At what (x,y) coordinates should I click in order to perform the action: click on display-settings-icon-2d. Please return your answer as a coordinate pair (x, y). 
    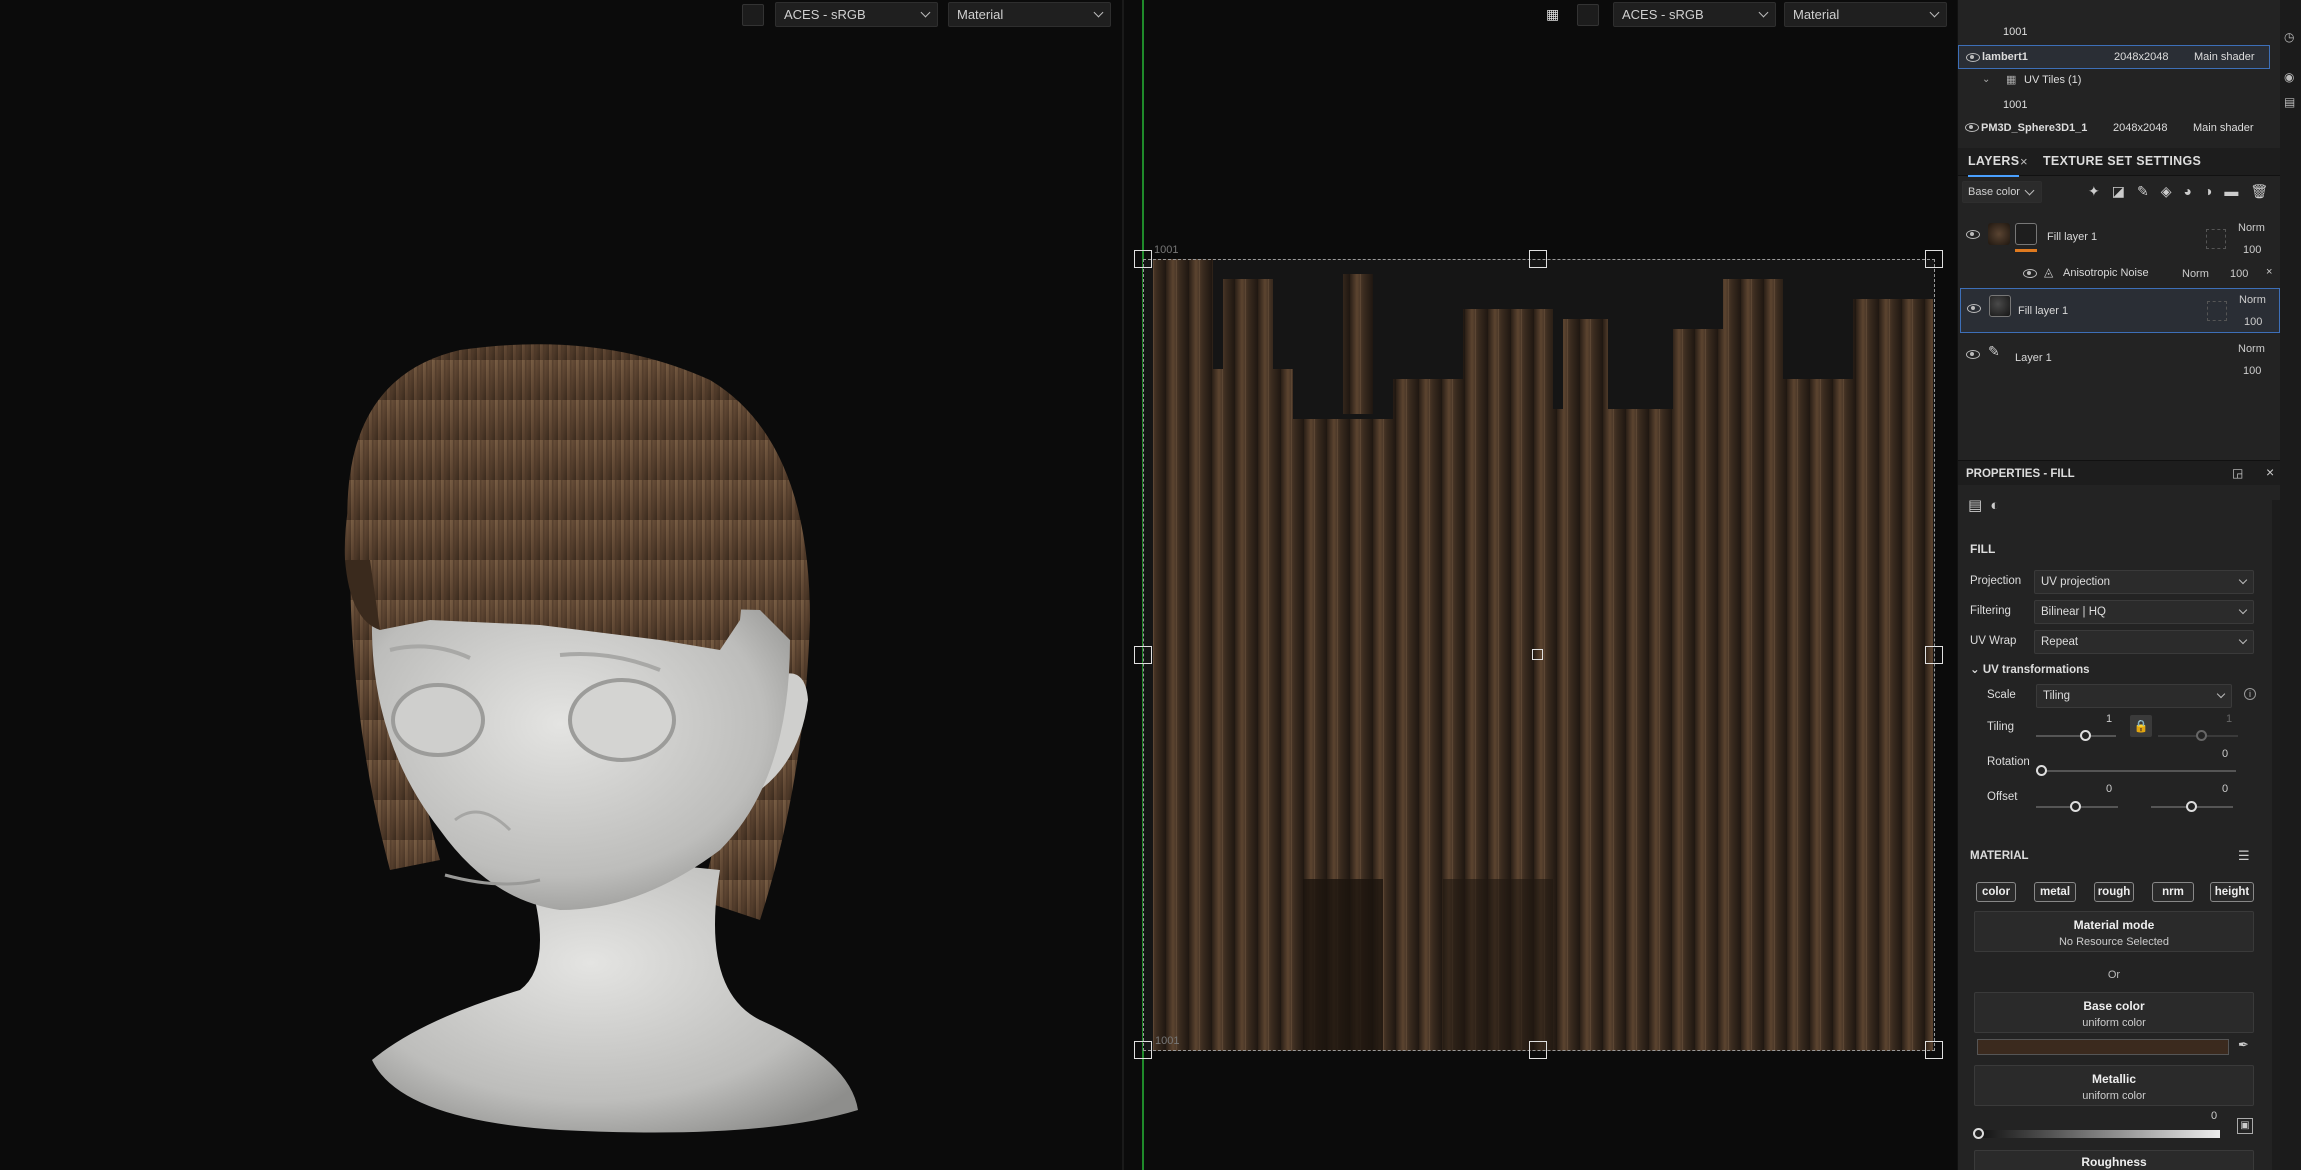
    Looking at the image, I should click on (1588, 15).